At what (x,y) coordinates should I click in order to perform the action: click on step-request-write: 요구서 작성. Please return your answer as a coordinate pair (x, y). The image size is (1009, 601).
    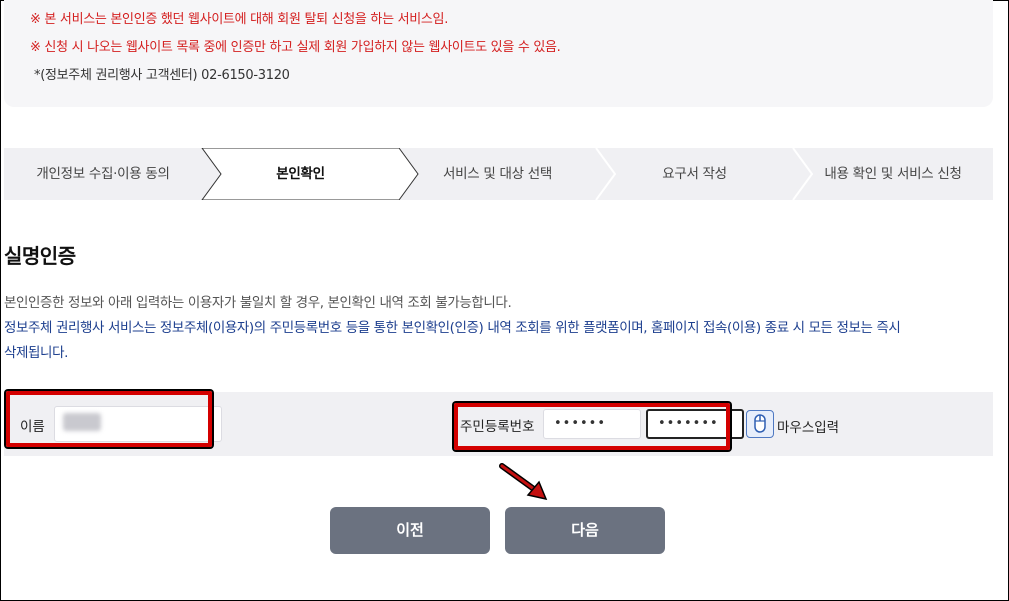
    Looking at the image, I should click on (694, 174).